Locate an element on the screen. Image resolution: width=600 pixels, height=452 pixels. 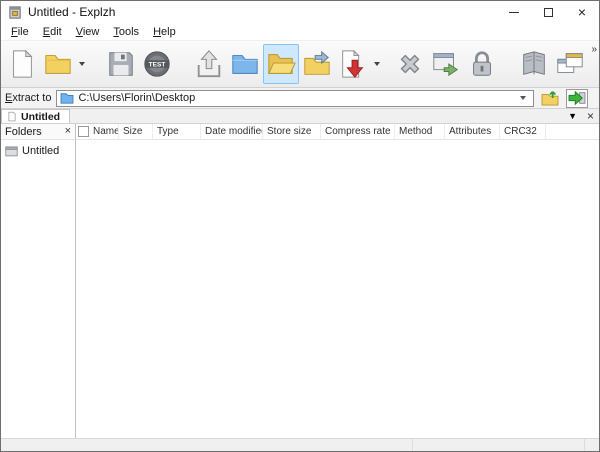
column-header-type: Type is located at coordinates (177, 131).